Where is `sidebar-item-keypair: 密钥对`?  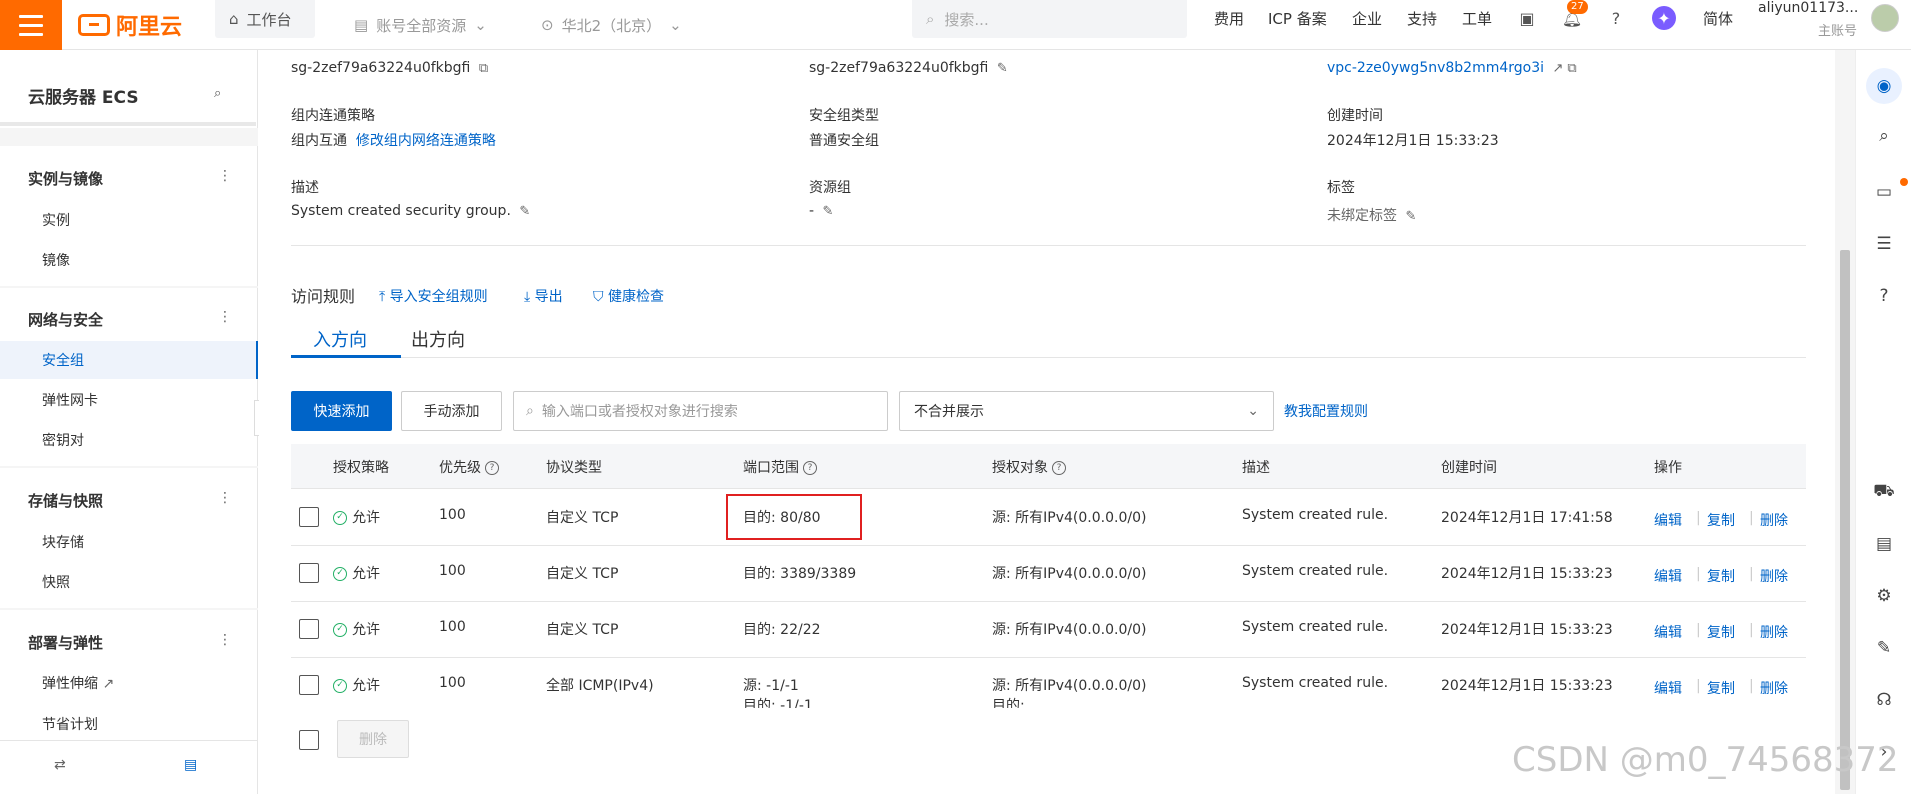
sidebar-item-keypair: 密钥对 is located at coordinates (63, 440).